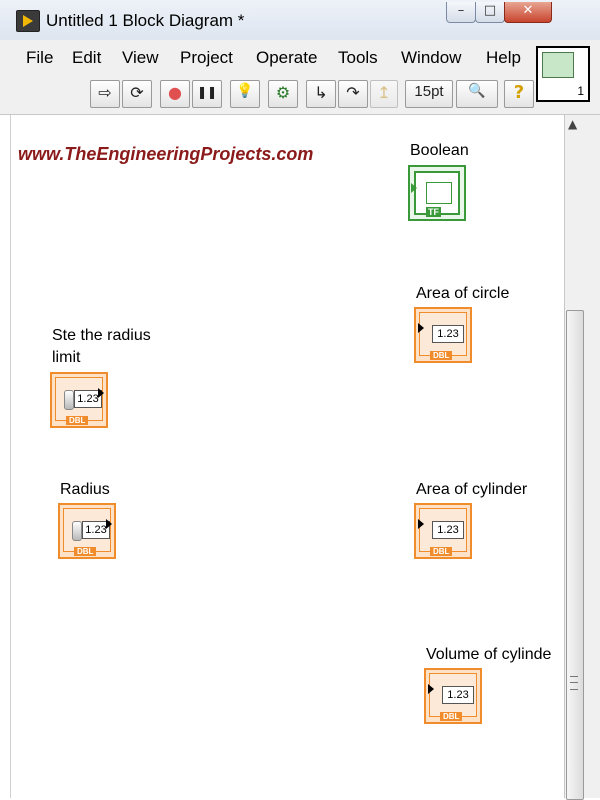 The image size is (600, 800). I want to click on canvas-left-edge, so click(5, 456).